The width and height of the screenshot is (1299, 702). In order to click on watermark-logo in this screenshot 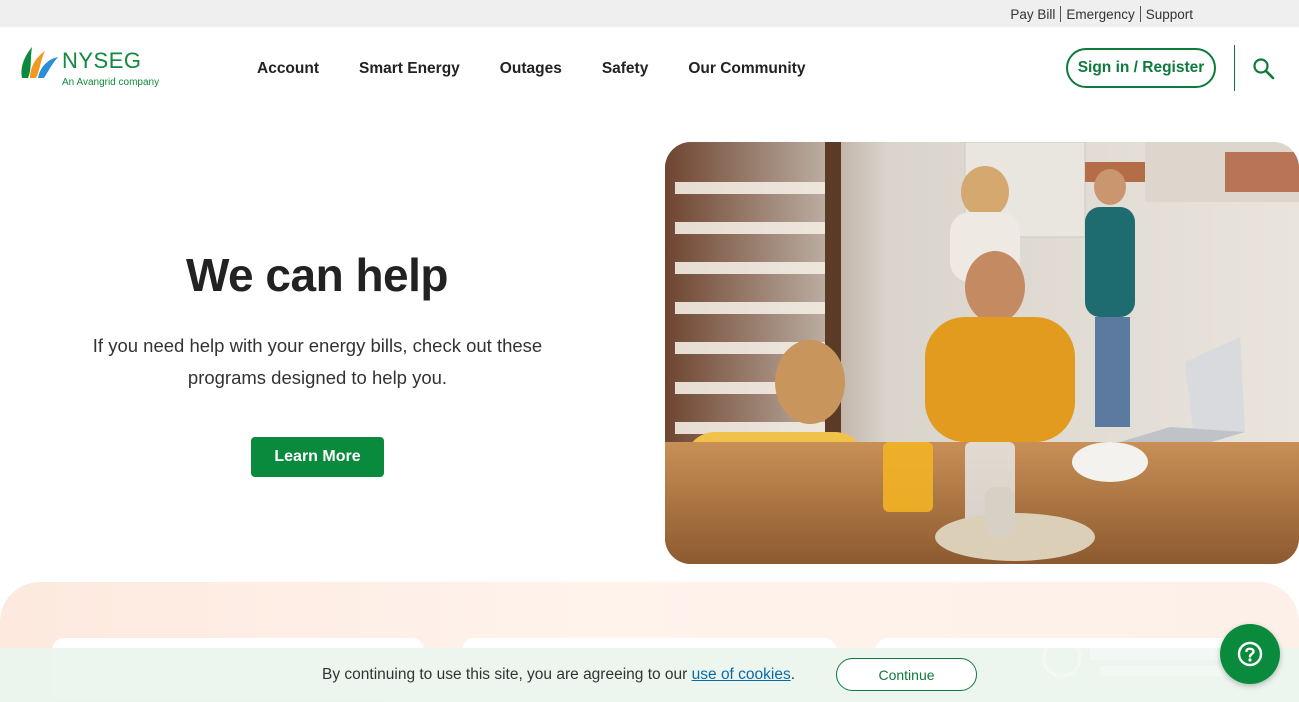, I will do `click(1141, 658)`.